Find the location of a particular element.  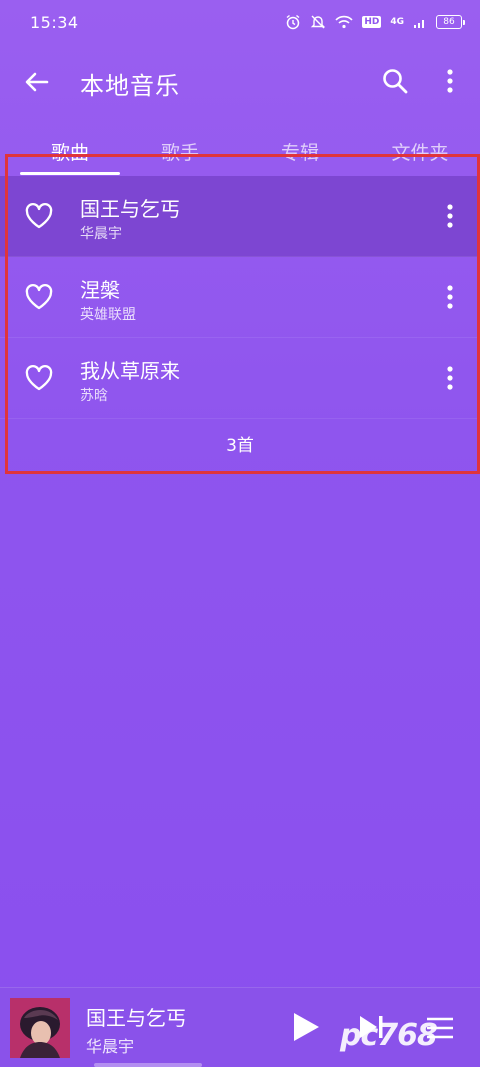

now-playing-artist: 华晨宇 is located at coordinates (110, 1046).